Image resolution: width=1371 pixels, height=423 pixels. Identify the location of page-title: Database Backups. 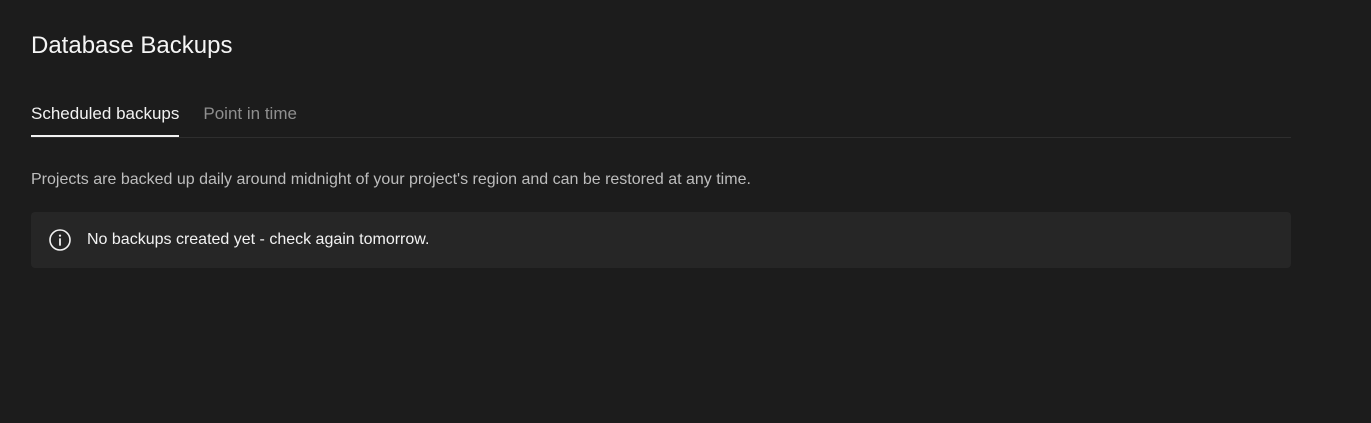
(132, 45).